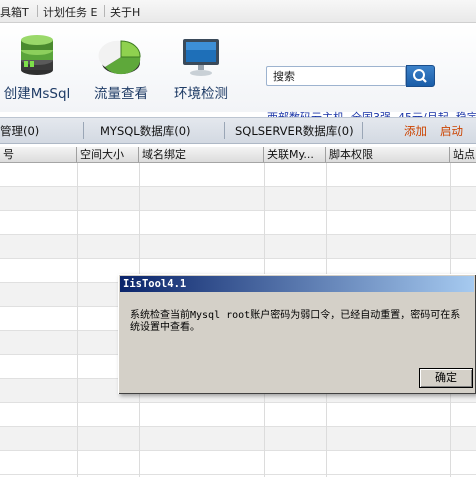  I want to click on search-icon, so click(420, 76).